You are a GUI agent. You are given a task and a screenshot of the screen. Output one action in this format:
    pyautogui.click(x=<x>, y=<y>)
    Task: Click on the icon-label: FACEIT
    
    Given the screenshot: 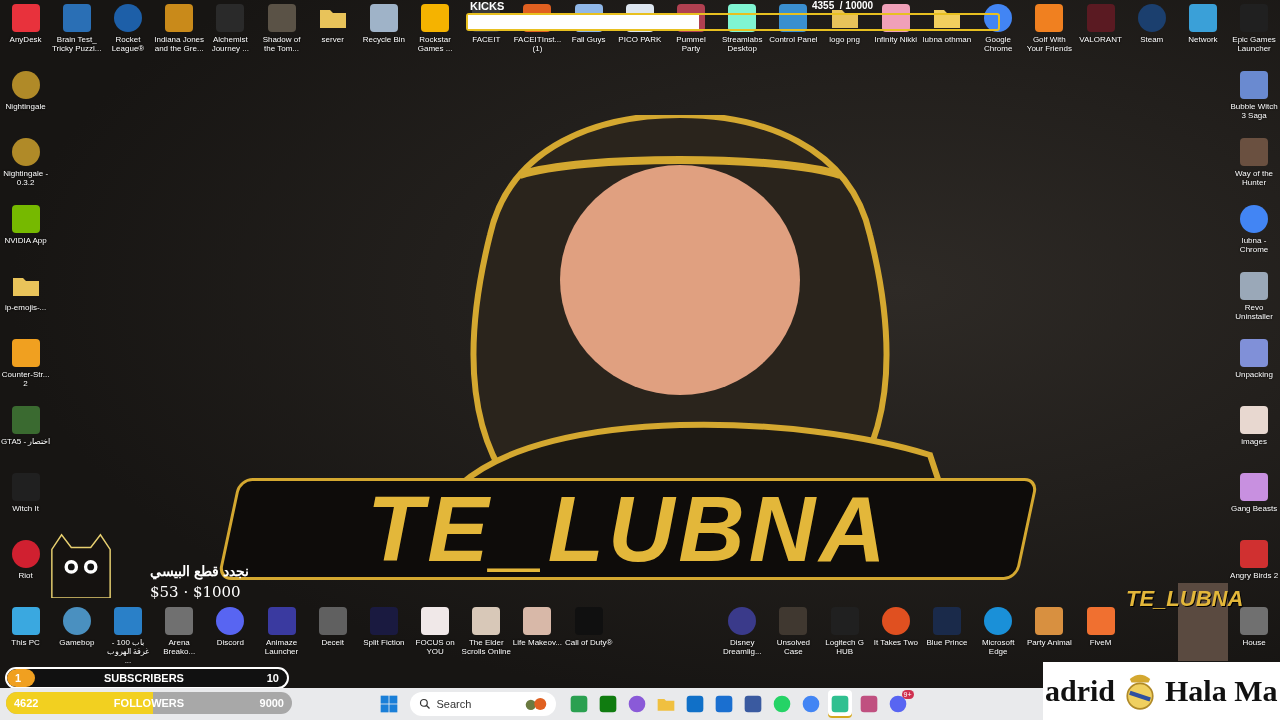 What is the action you would take?
    pyautogui.click(x=486, y=39)
    